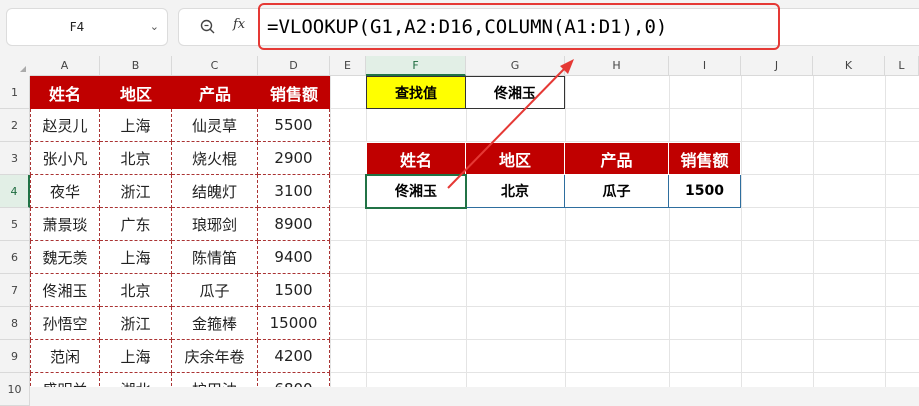 Image resolution: width=919 pixels, height=406 pixels. Describe the element at coordinates (777, 66) in the screenshot. I see `column-header-j: J` at that location.